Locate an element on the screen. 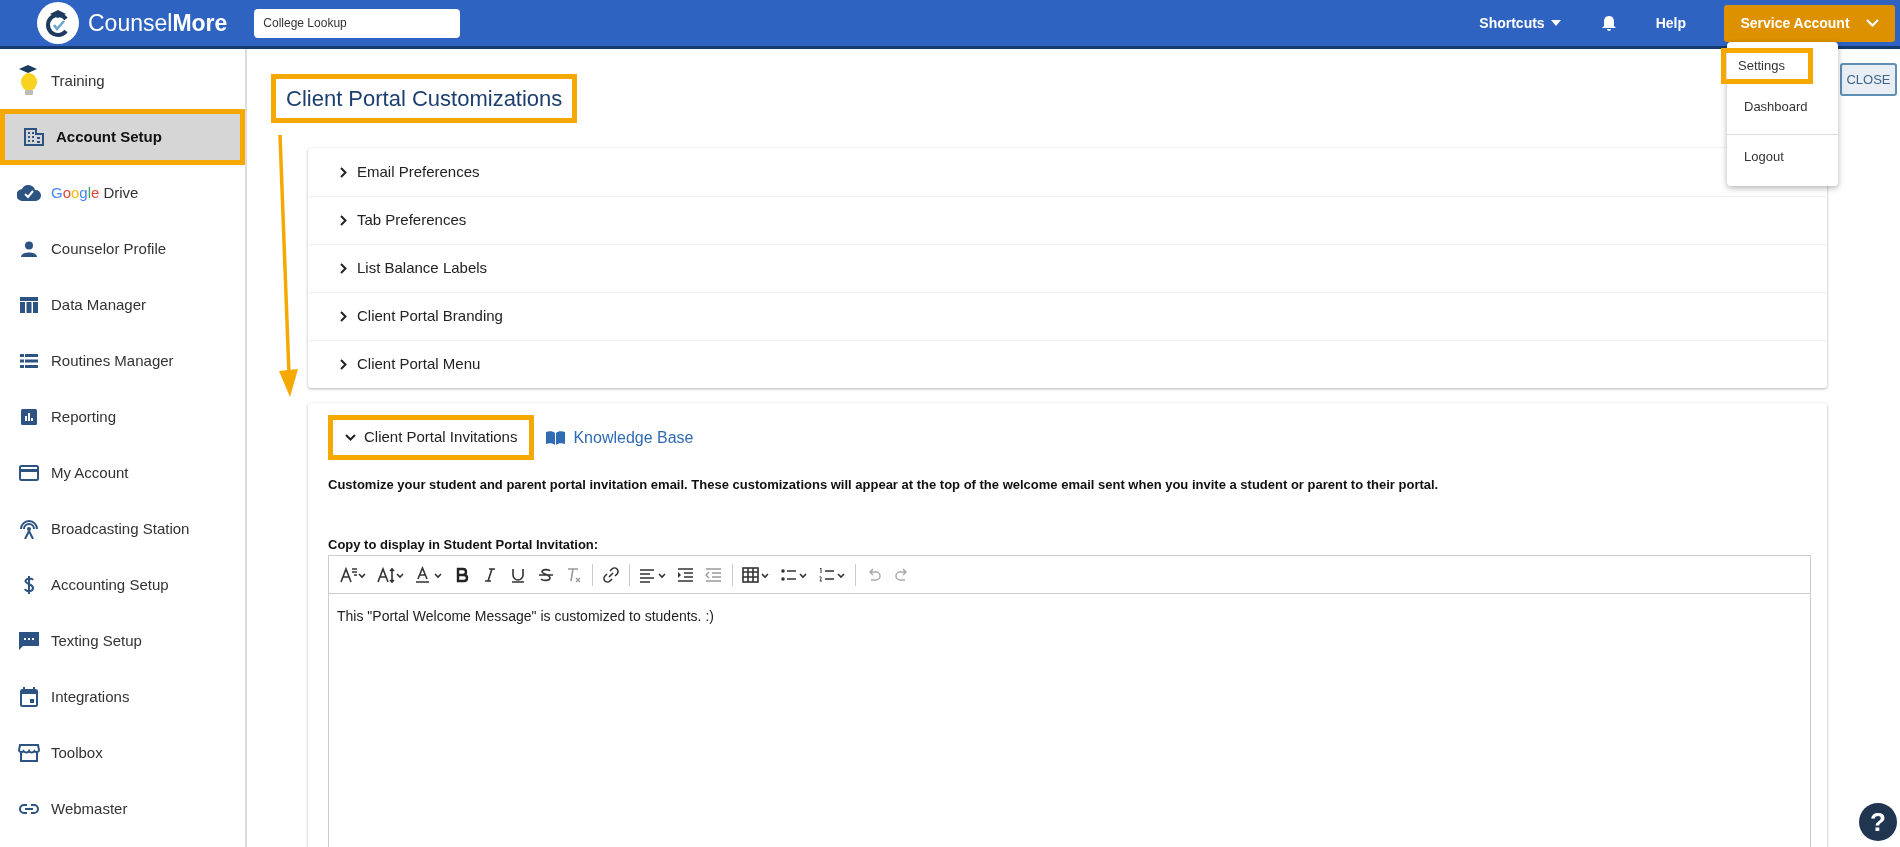 The width and height of the screenshot is (1900, 847). description-text: Customize your student and parent portal invitation email. These customizations will appear at the top of the welcome email sent when you invite a student or parent to their portal. is located at coordinates (884, 485).